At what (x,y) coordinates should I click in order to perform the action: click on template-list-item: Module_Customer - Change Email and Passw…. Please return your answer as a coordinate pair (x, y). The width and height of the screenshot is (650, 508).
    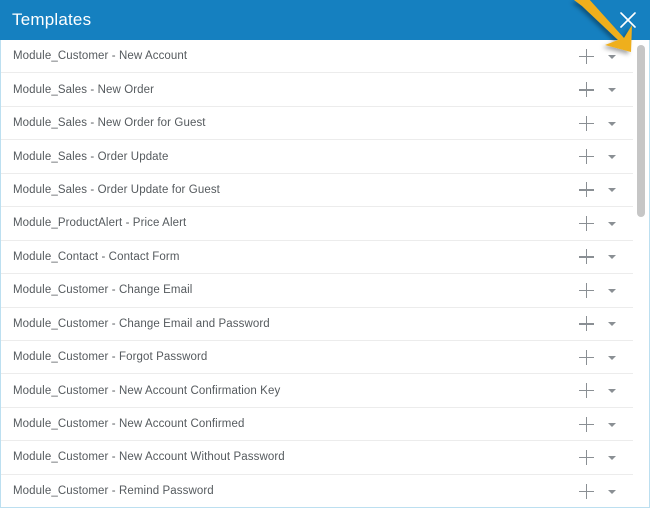
    Looking at the image, I should click on (317, 324).